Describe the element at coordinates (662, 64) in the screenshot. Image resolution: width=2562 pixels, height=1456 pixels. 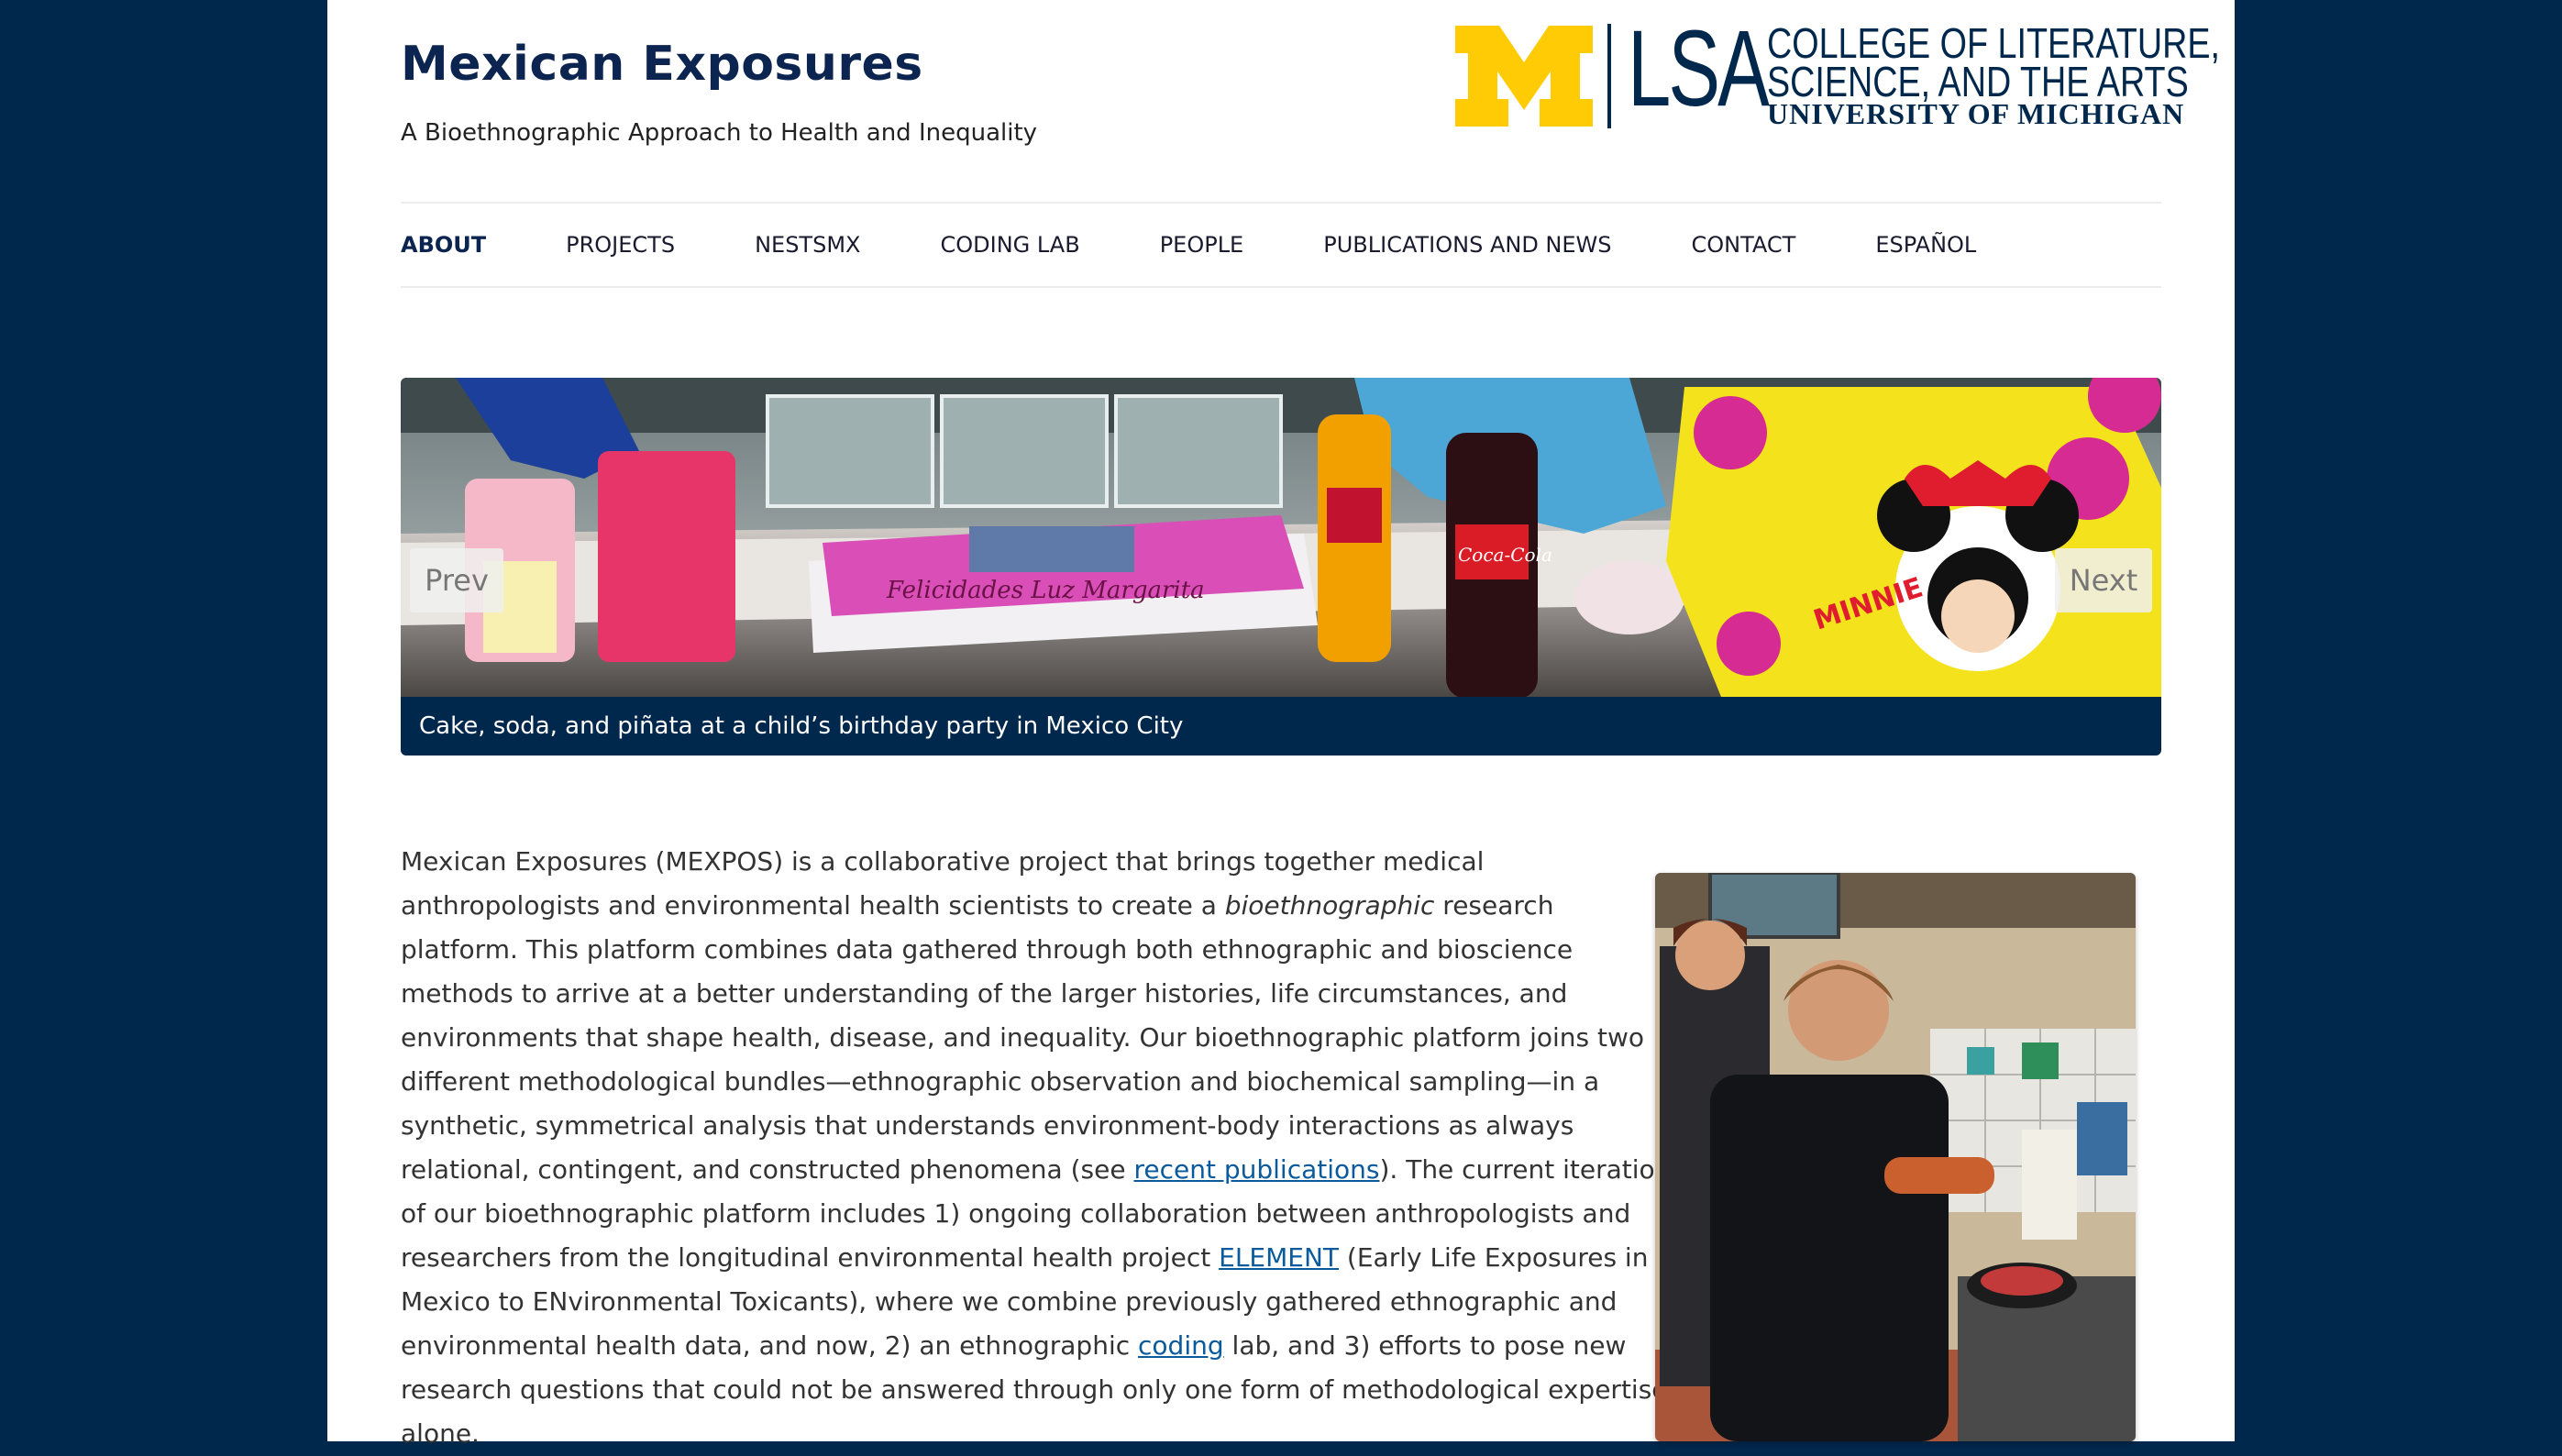
I see `site-title: Mexican Exposures` at that location.